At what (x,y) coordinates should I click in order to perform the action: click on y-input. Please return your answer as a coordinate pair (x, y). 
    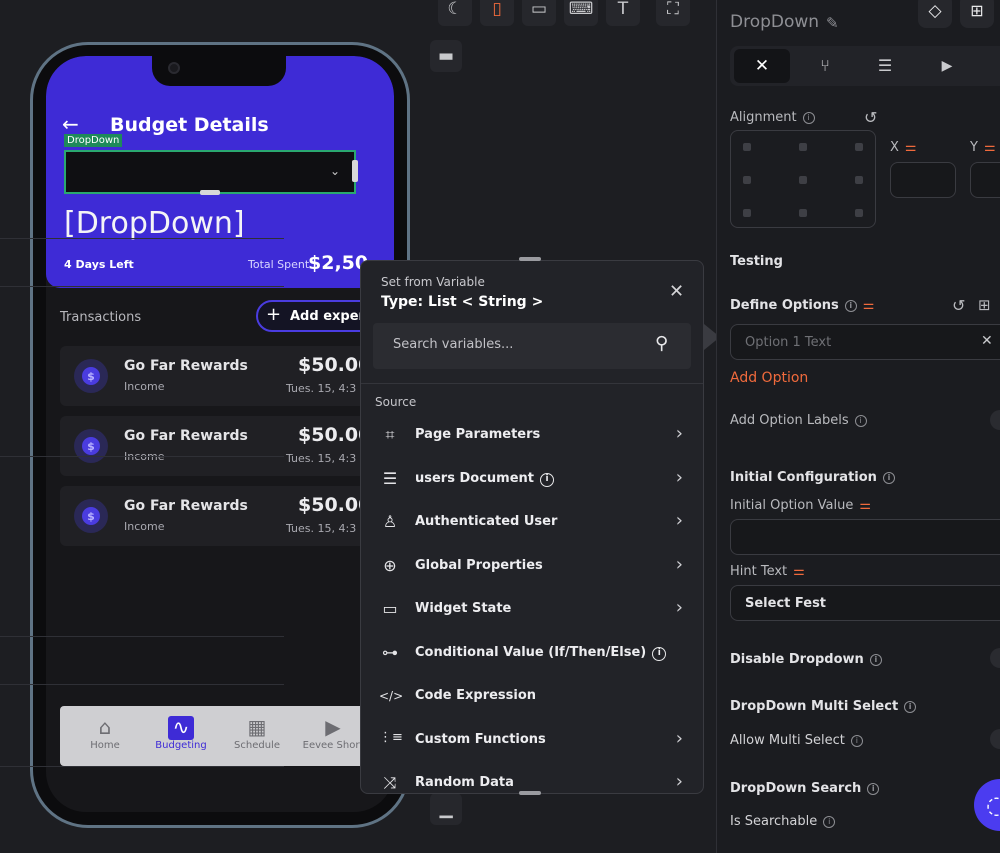
    Looking at the image, I should click on (985, 180).